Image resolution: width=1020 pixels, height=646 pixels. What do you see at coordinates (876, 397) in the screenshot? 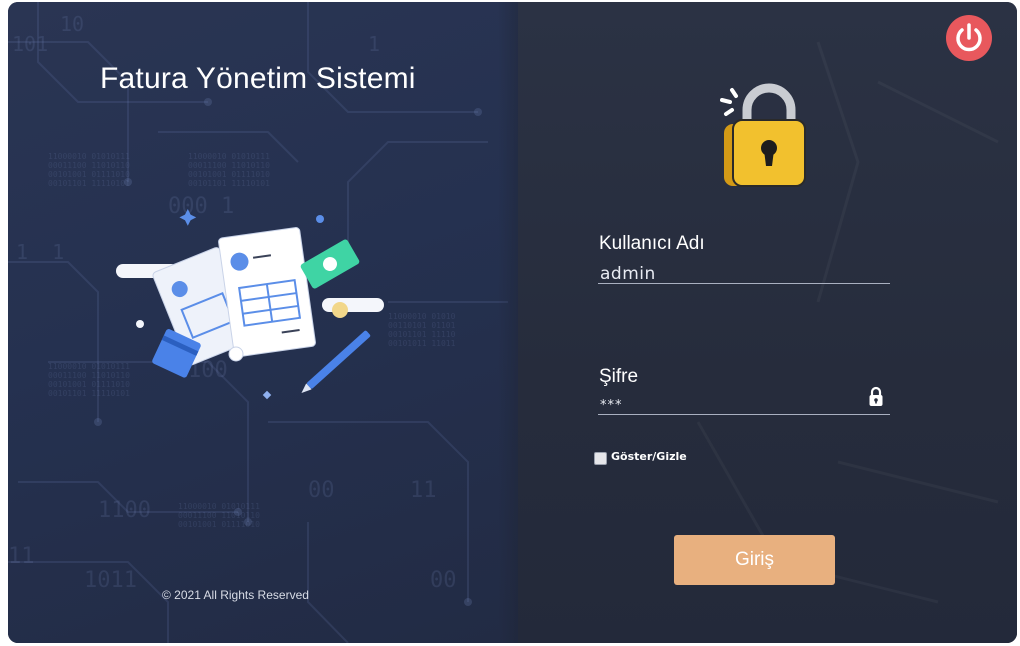
I see `lock-icon` at bounding box center [876, 397].